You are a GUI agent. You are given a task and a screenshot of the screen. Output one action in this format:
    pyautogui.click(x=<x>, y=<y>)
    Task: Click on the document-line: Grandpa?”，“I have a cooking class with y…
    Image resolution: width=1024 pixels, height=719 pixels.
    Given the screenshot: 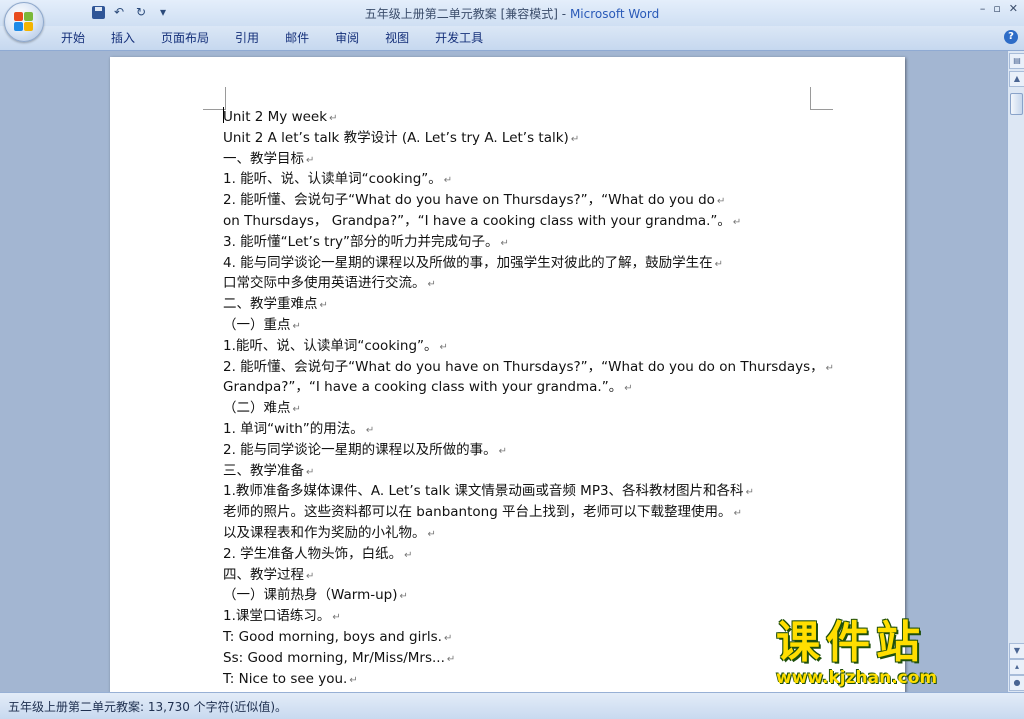 What is the action you would take?
    pyautogui.click(x=523, y=387)
    